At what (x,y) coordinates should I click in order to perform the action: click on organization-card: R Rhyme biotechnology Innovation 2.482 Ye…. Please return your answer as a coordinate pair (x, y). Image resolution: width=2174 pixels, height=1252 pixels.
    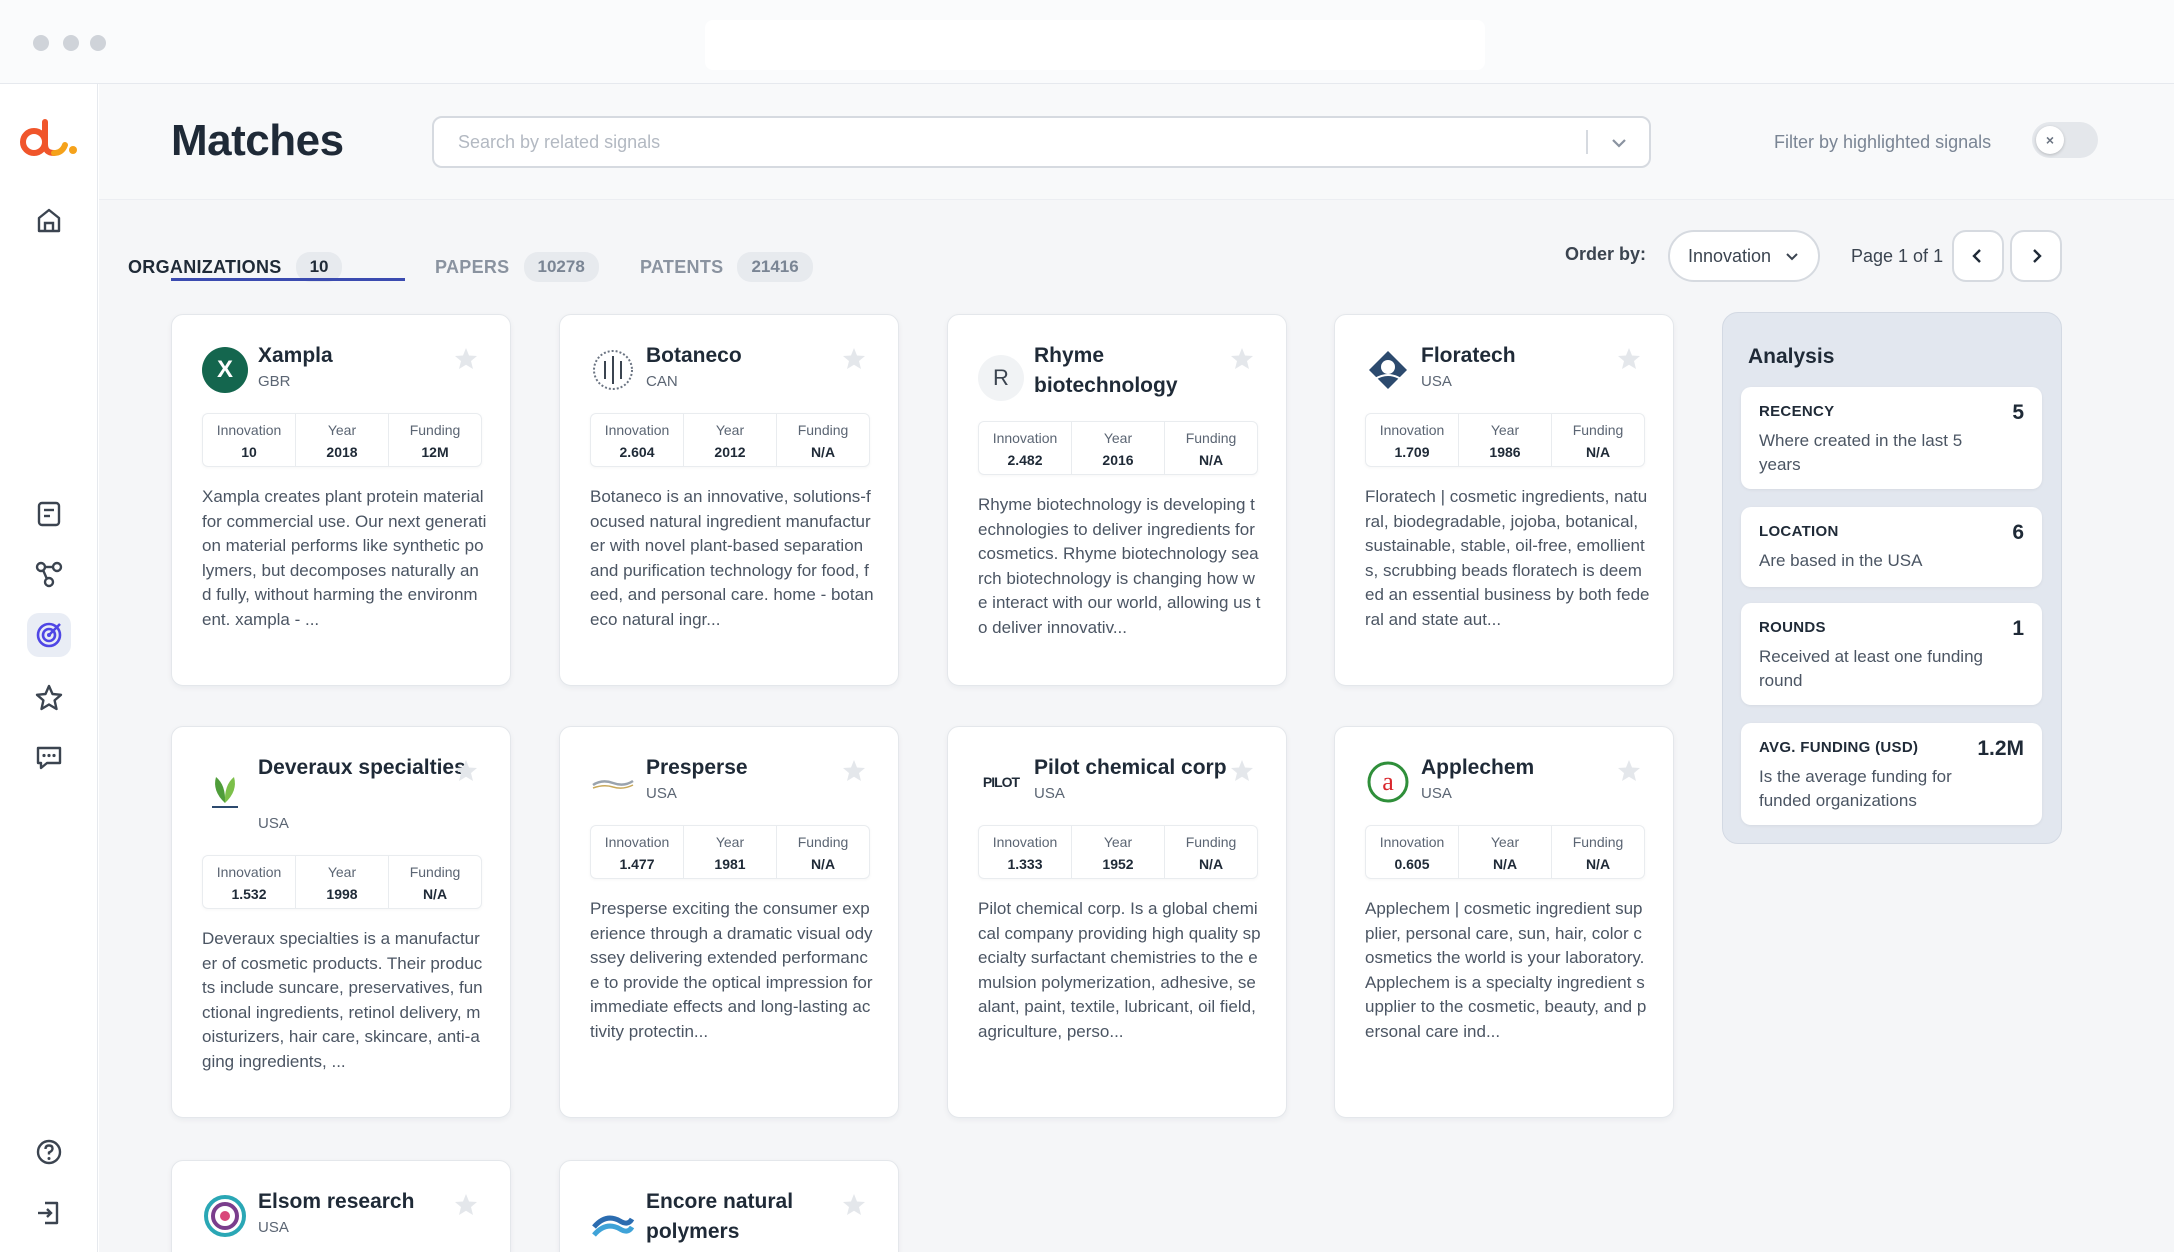
    Looking at the image, I should click on (1117, 500).